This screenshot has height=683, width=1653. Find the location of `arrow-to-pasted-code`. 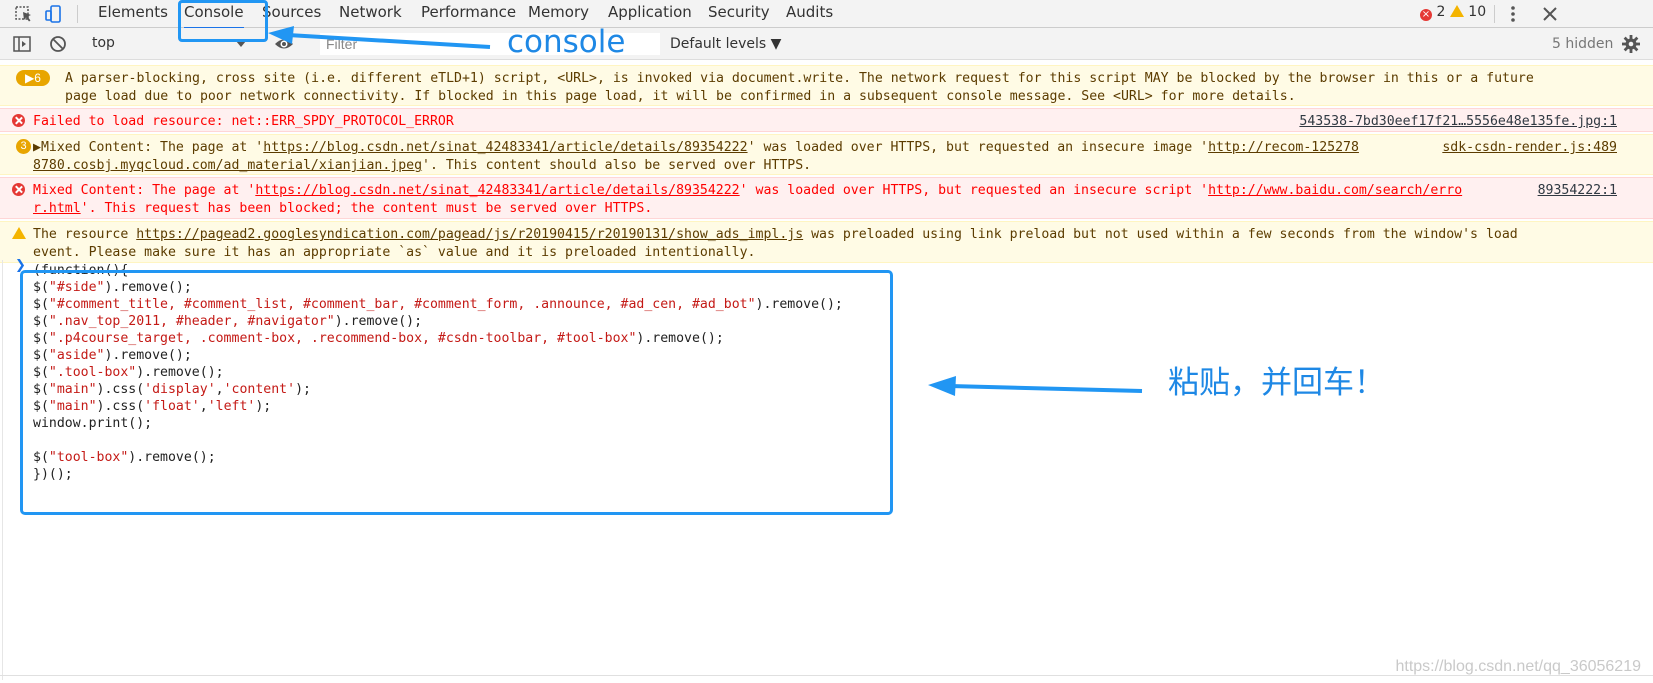

arrow-to-pasted-code is located at coordinates (1035, 386).